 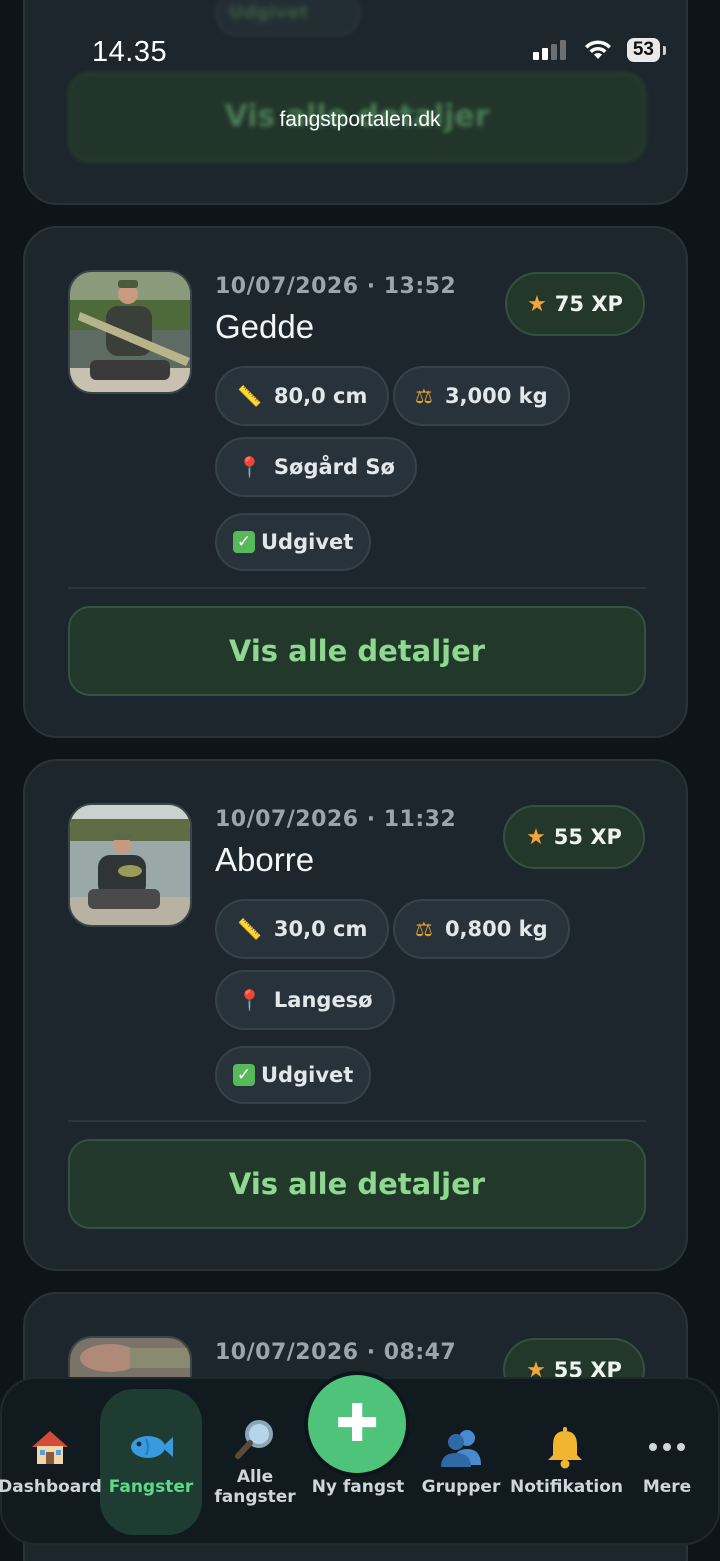 I want to click on more-dots-icon, so click(x=667, y=1451).